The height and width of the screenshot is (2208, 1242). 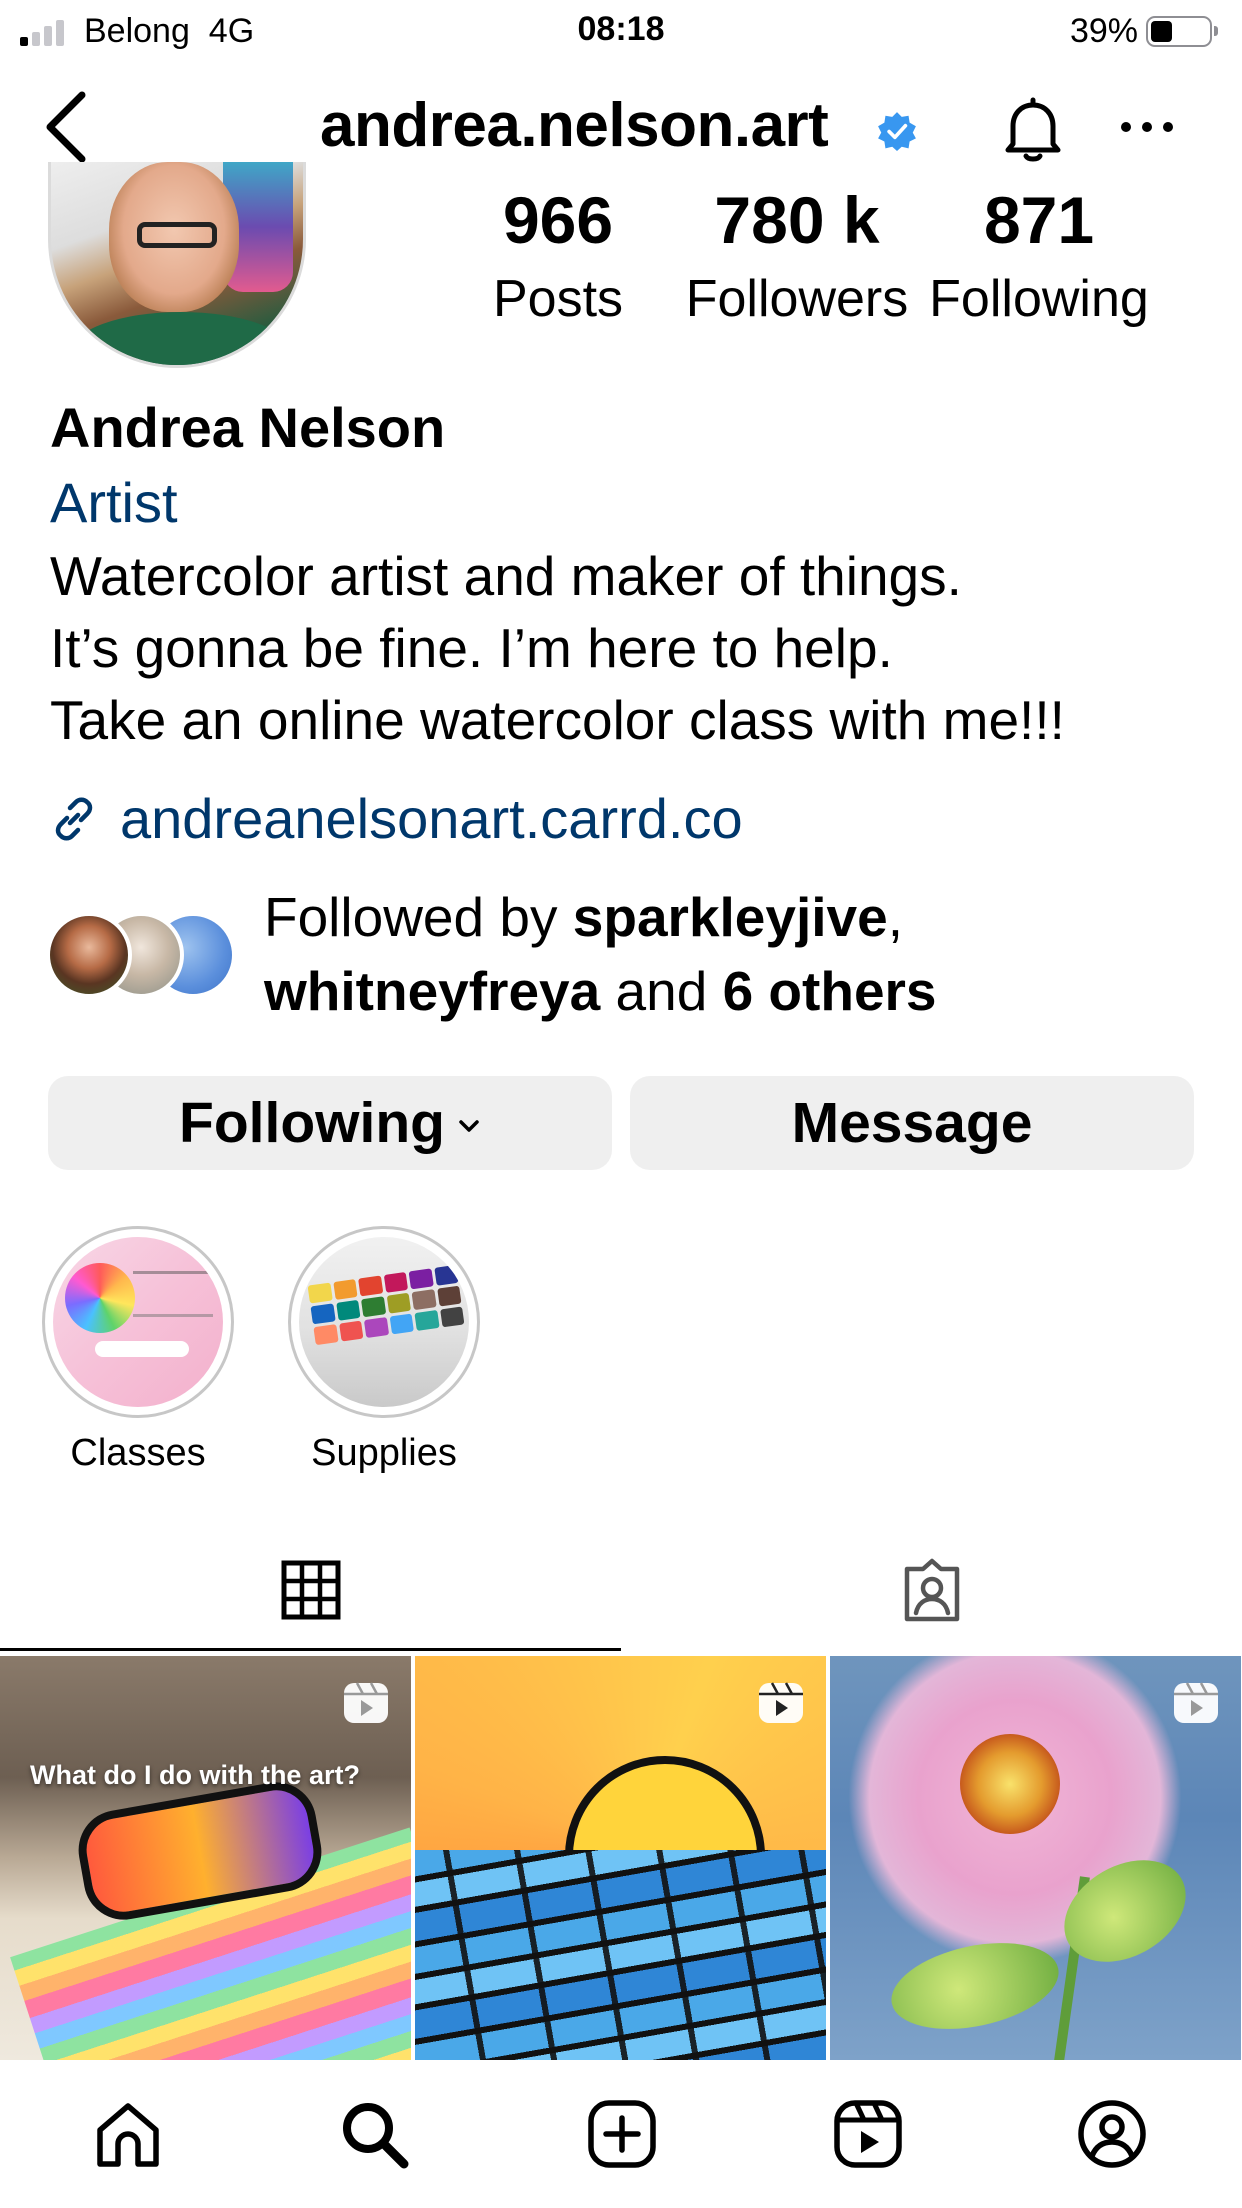 What do you see at coordinates (1039, 257) in the screenshot?
I see `following-count: 871 Following` at bounding box center [1039, 257].